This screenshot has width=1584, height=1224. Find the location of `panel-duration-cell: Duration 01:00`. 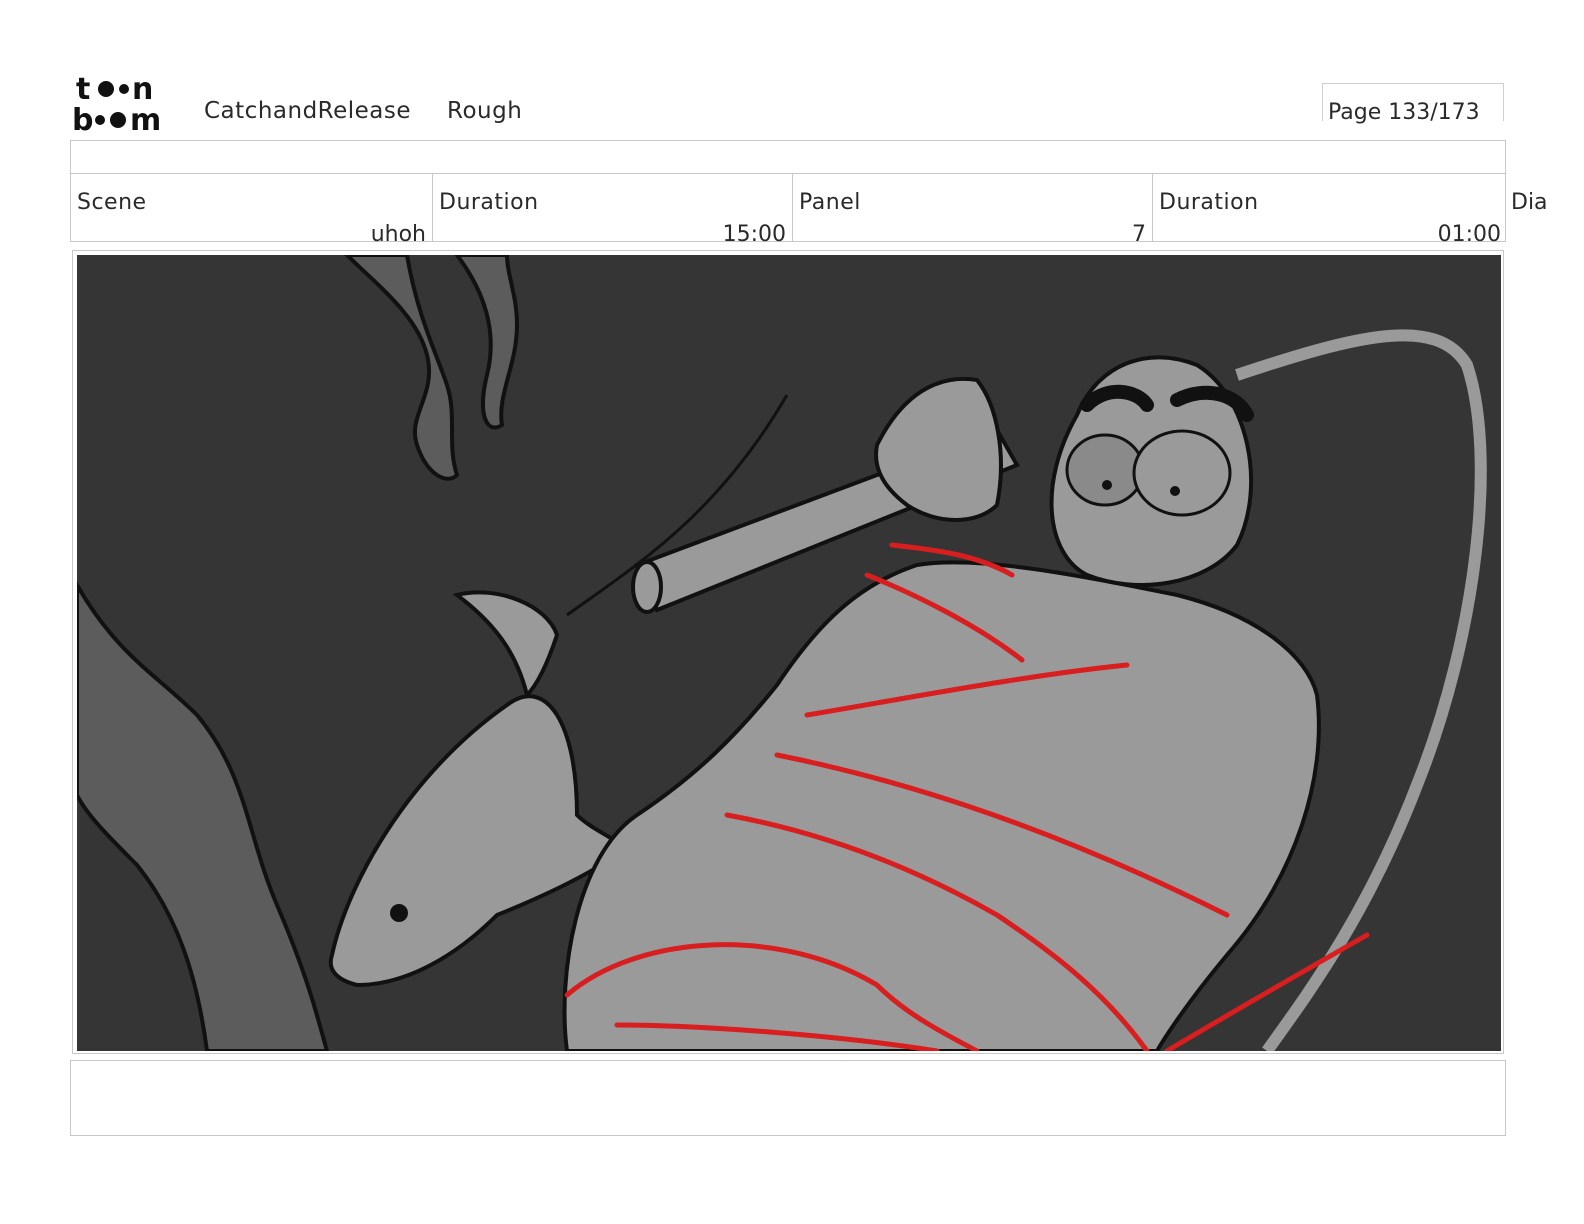

panel-duration-cell: Duration 01:00 is located at coordinates (1330, 210).